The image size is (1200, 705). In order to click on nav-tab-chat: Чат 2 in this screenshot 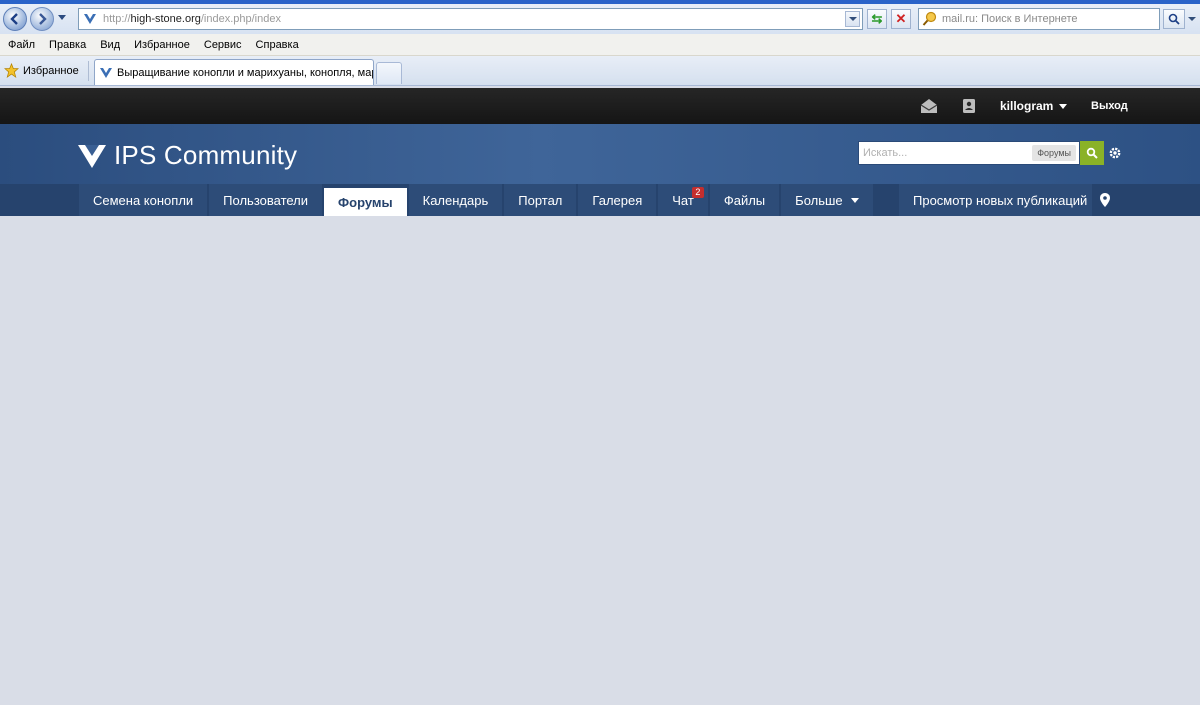, I will do `click(683, 200)`.